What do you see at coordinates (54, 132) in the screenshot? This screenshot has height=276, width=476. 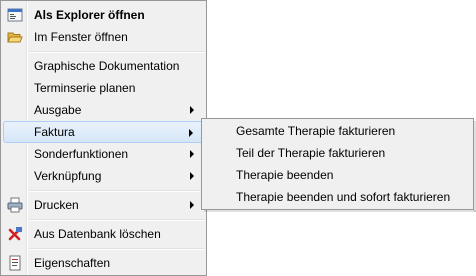 I see `menu-item-label: Faktura` at bounding box center [54, 132].